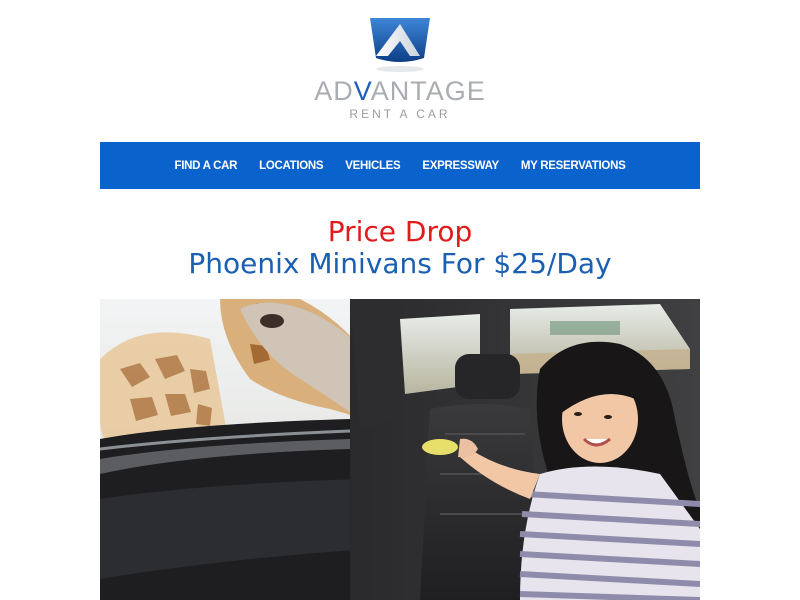 This screenshot has width=800, height=600. Describe the element at coordinates (291, 166) in the screenshot. I see `nav-locations: LOCATIONS` at that location.